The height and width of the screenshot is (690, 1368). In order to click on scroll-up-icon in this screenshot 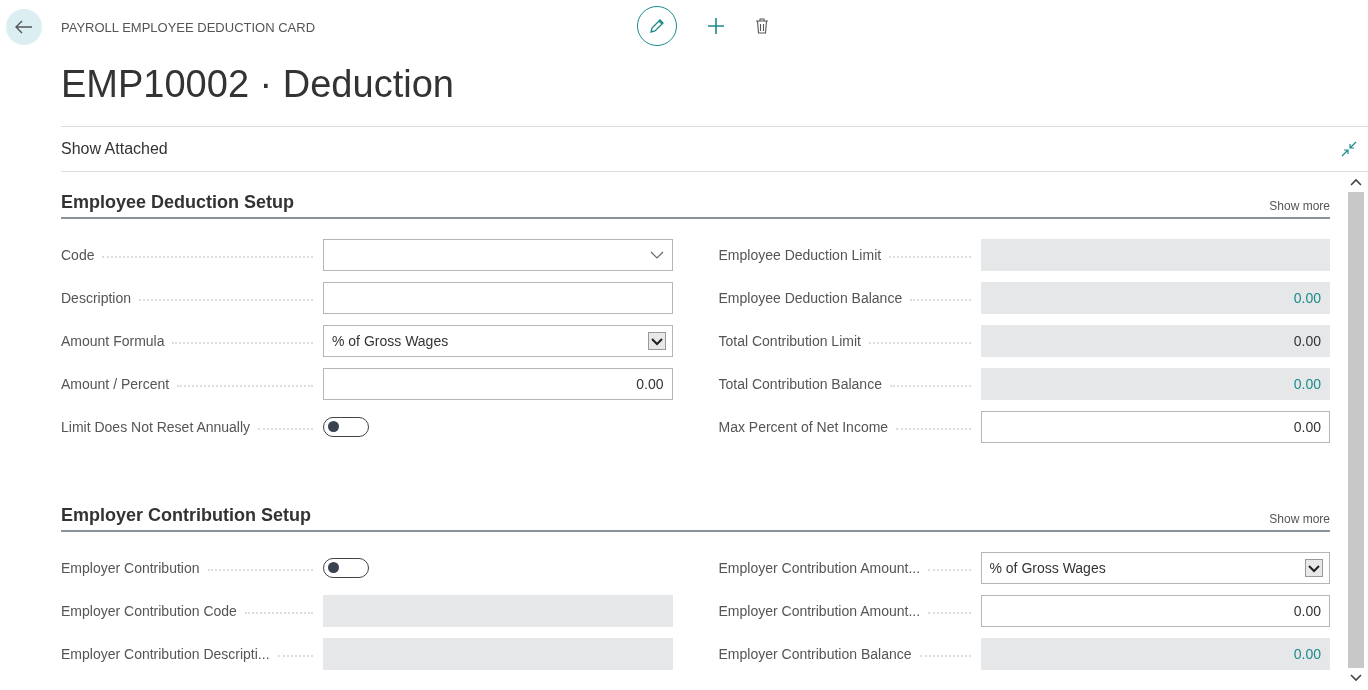, I will do `click(1356, 182)`.